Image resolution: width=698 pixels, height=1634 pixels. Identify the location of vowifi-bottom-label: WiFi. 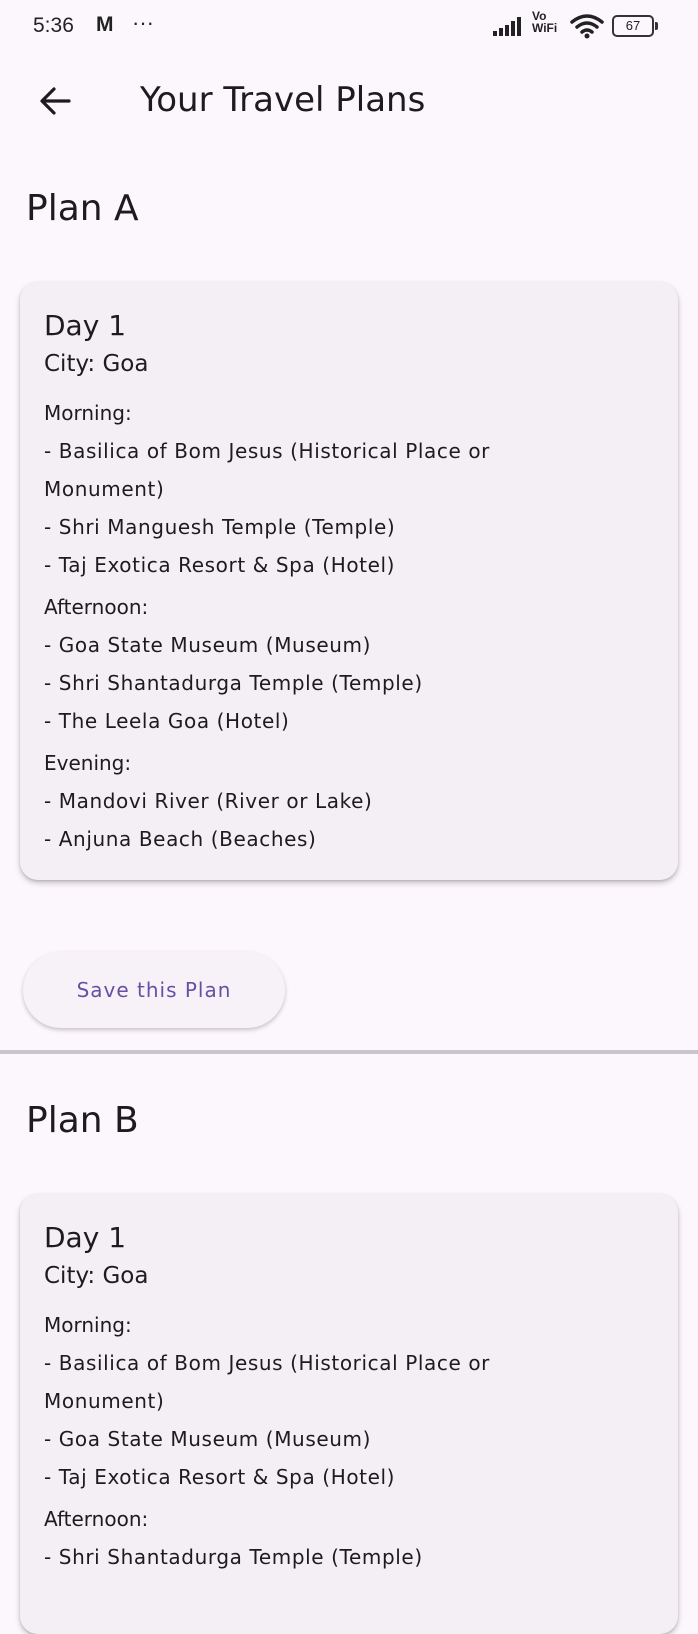
(545, 28).